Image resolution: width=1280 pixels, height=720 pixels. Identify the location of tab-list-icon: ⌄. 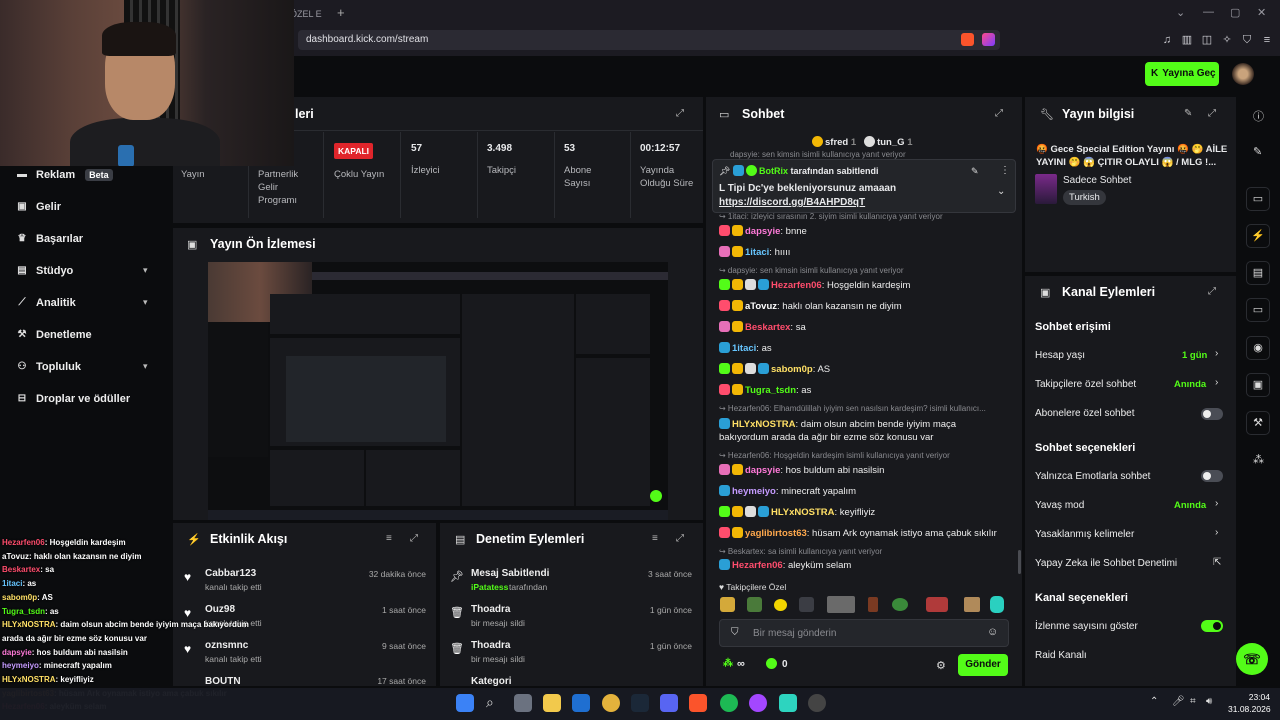
(1180, 12).